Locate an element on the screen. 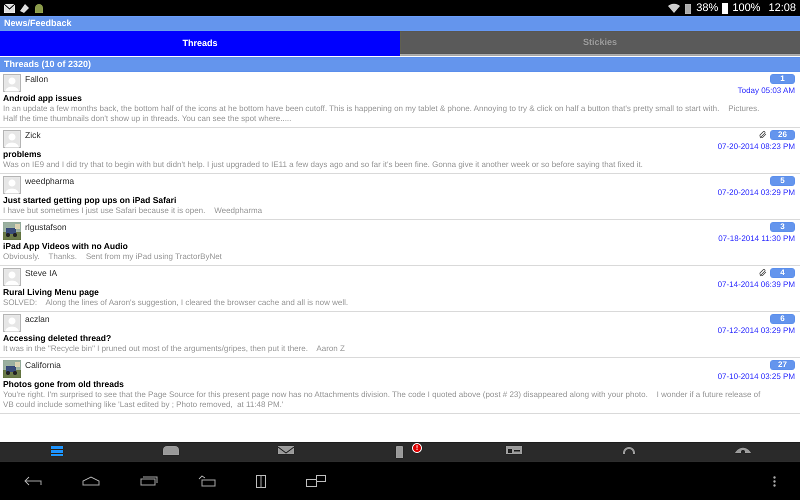 This screenshot has width=800, height=500. author-name: Zick is located at coordinates (33, 135).